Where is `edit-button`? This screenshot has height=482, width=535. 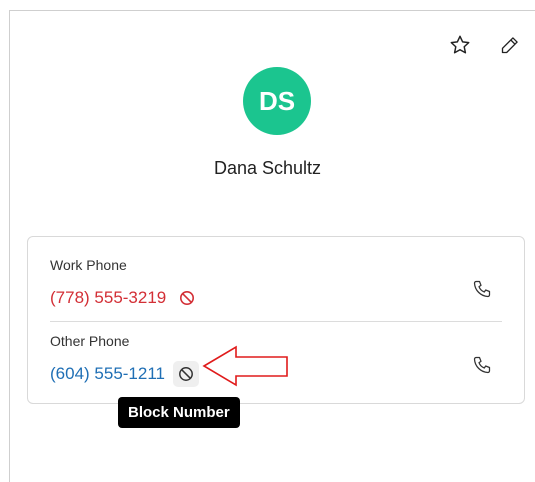
edit-button is located at coordinates (510, 45).